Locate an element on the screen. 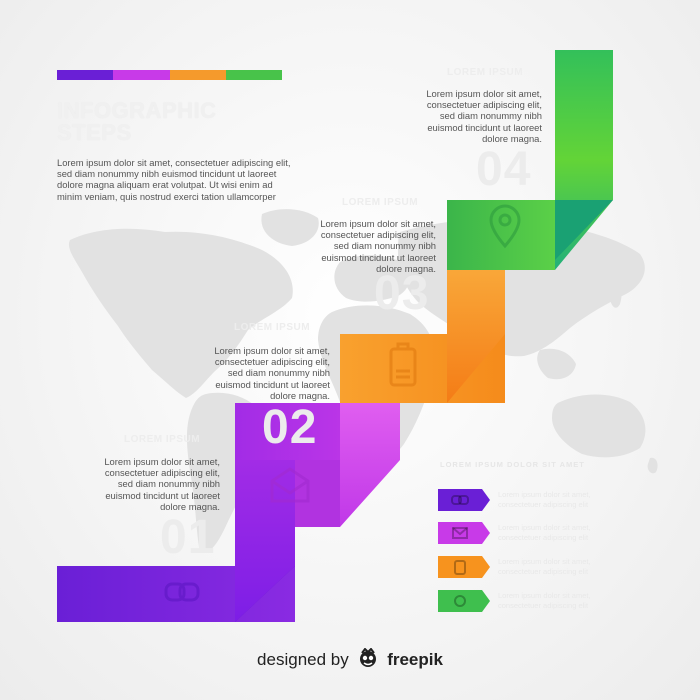 This screenshot has height=700, width=700. step-number-02: 02 is located at coordinates (290, 427).